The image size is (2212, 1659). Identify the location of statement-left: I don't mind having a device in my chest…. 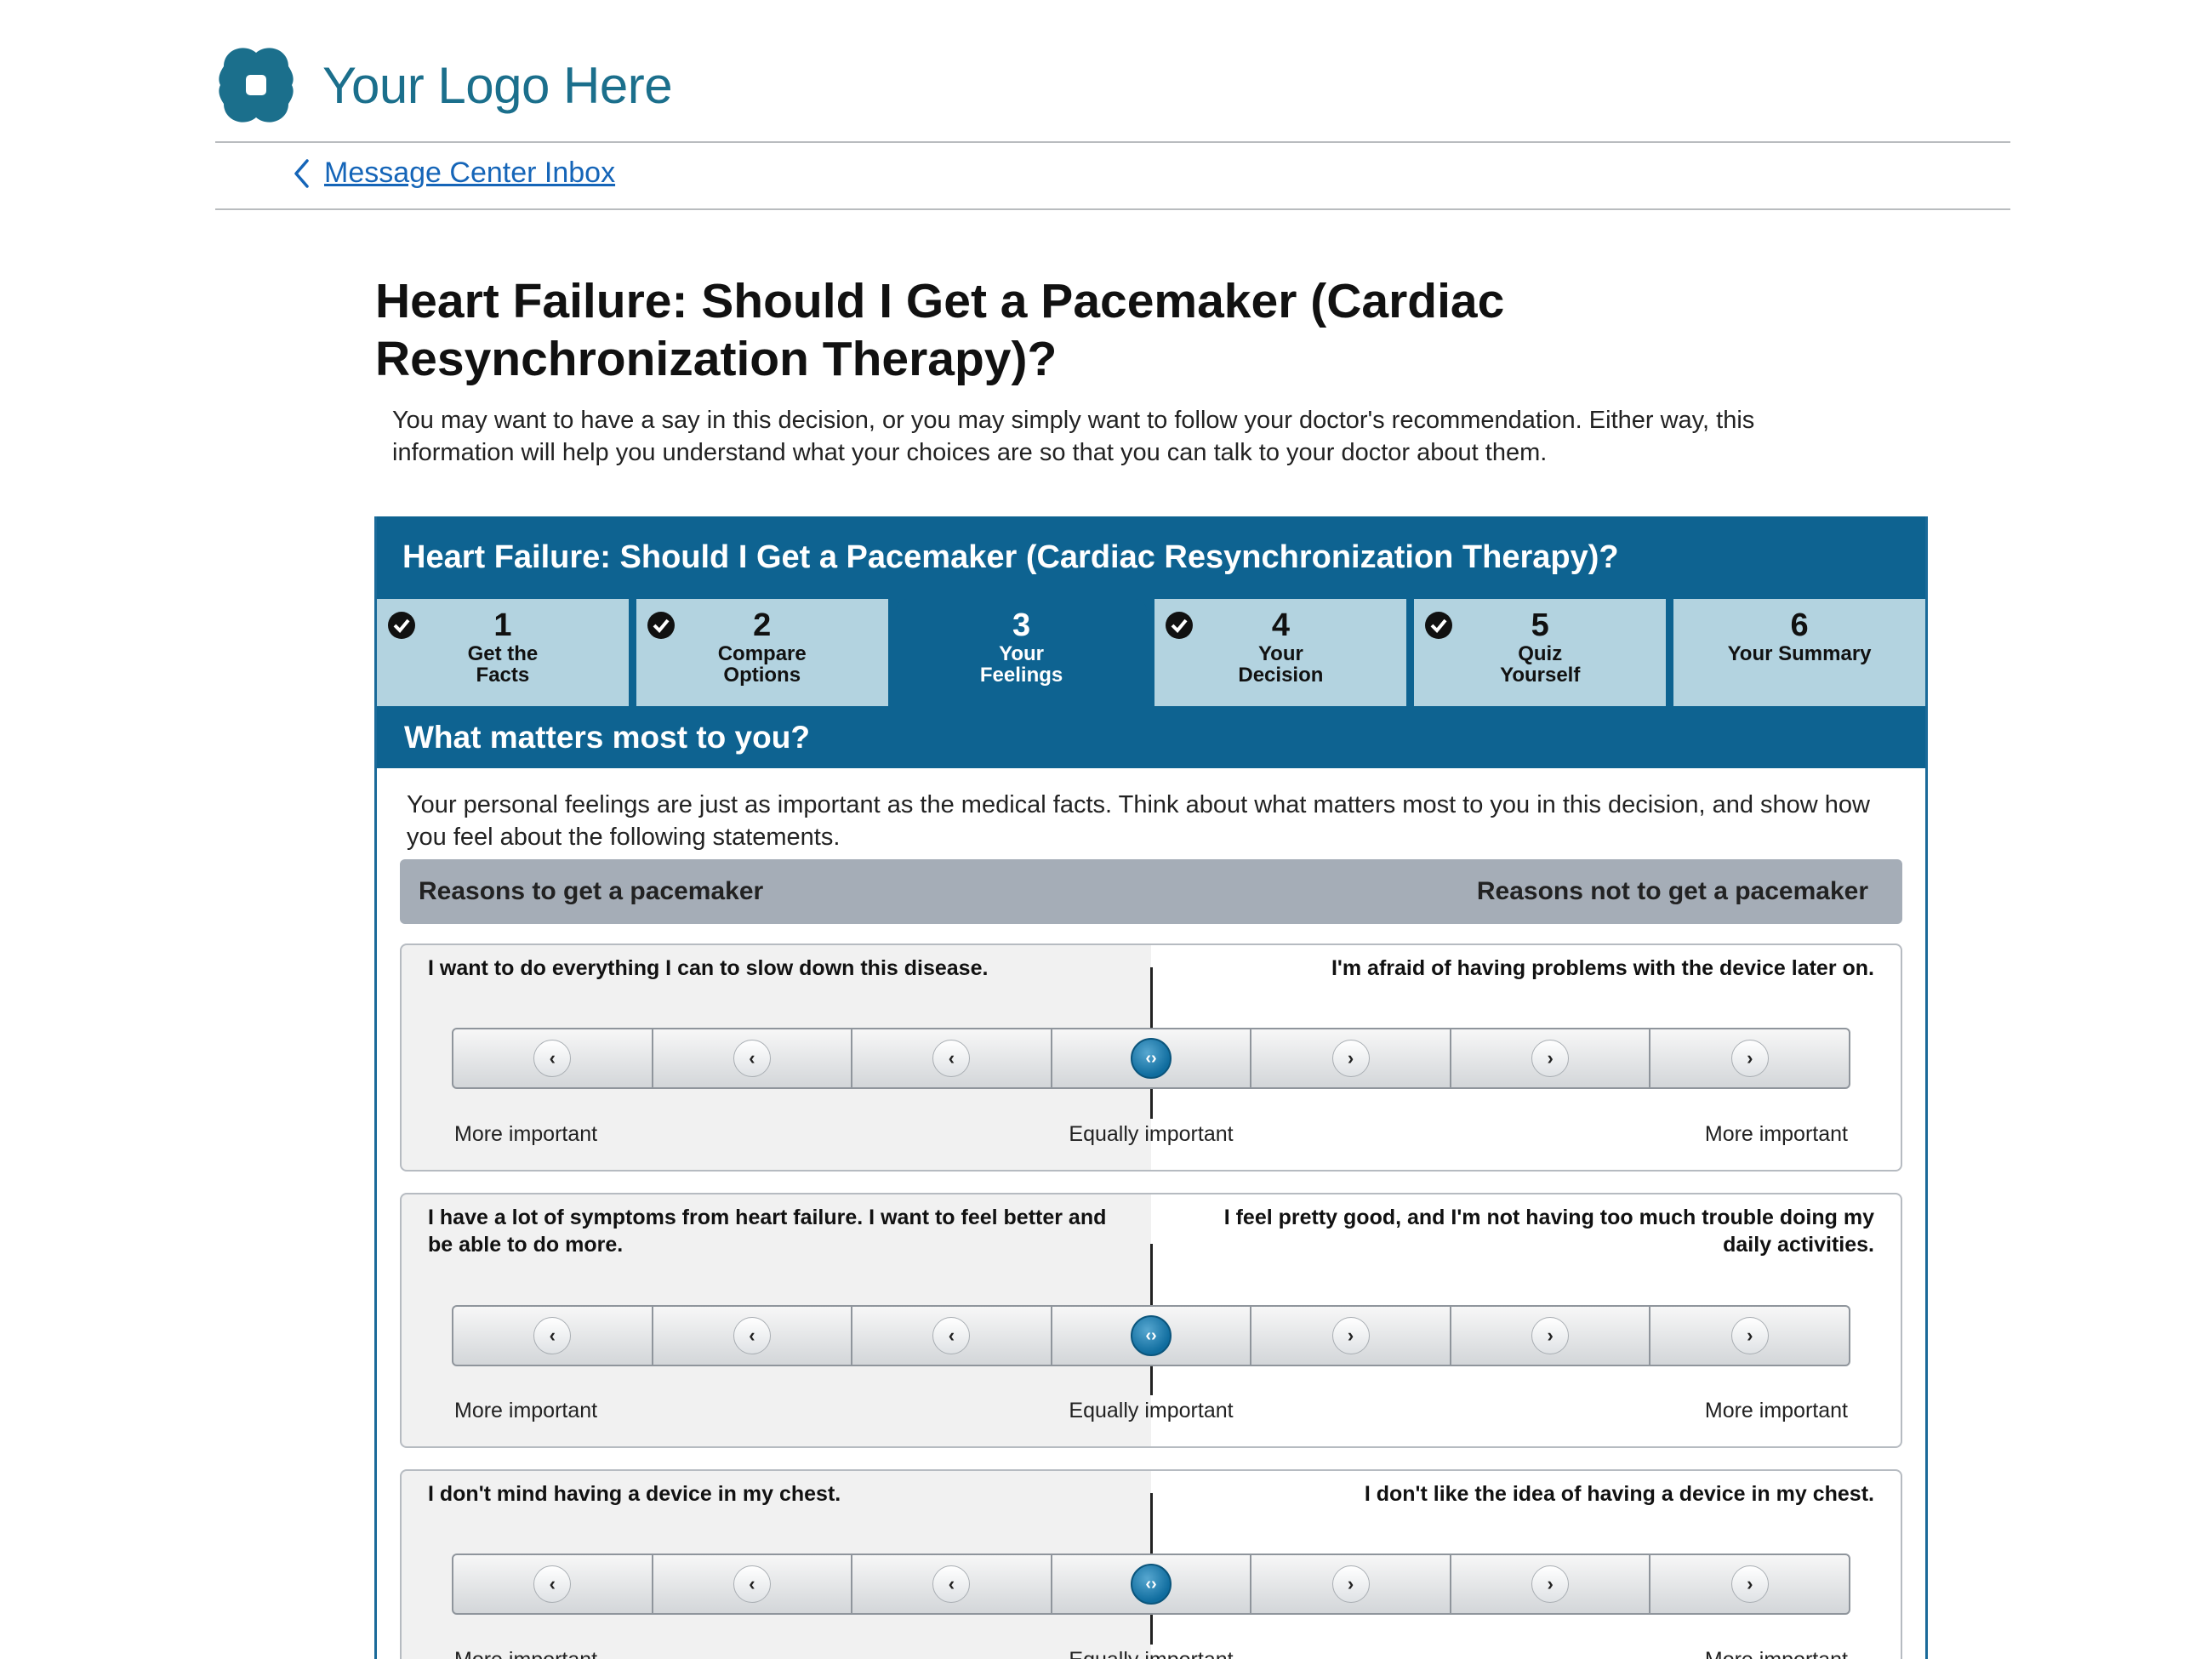
(634, 1494).